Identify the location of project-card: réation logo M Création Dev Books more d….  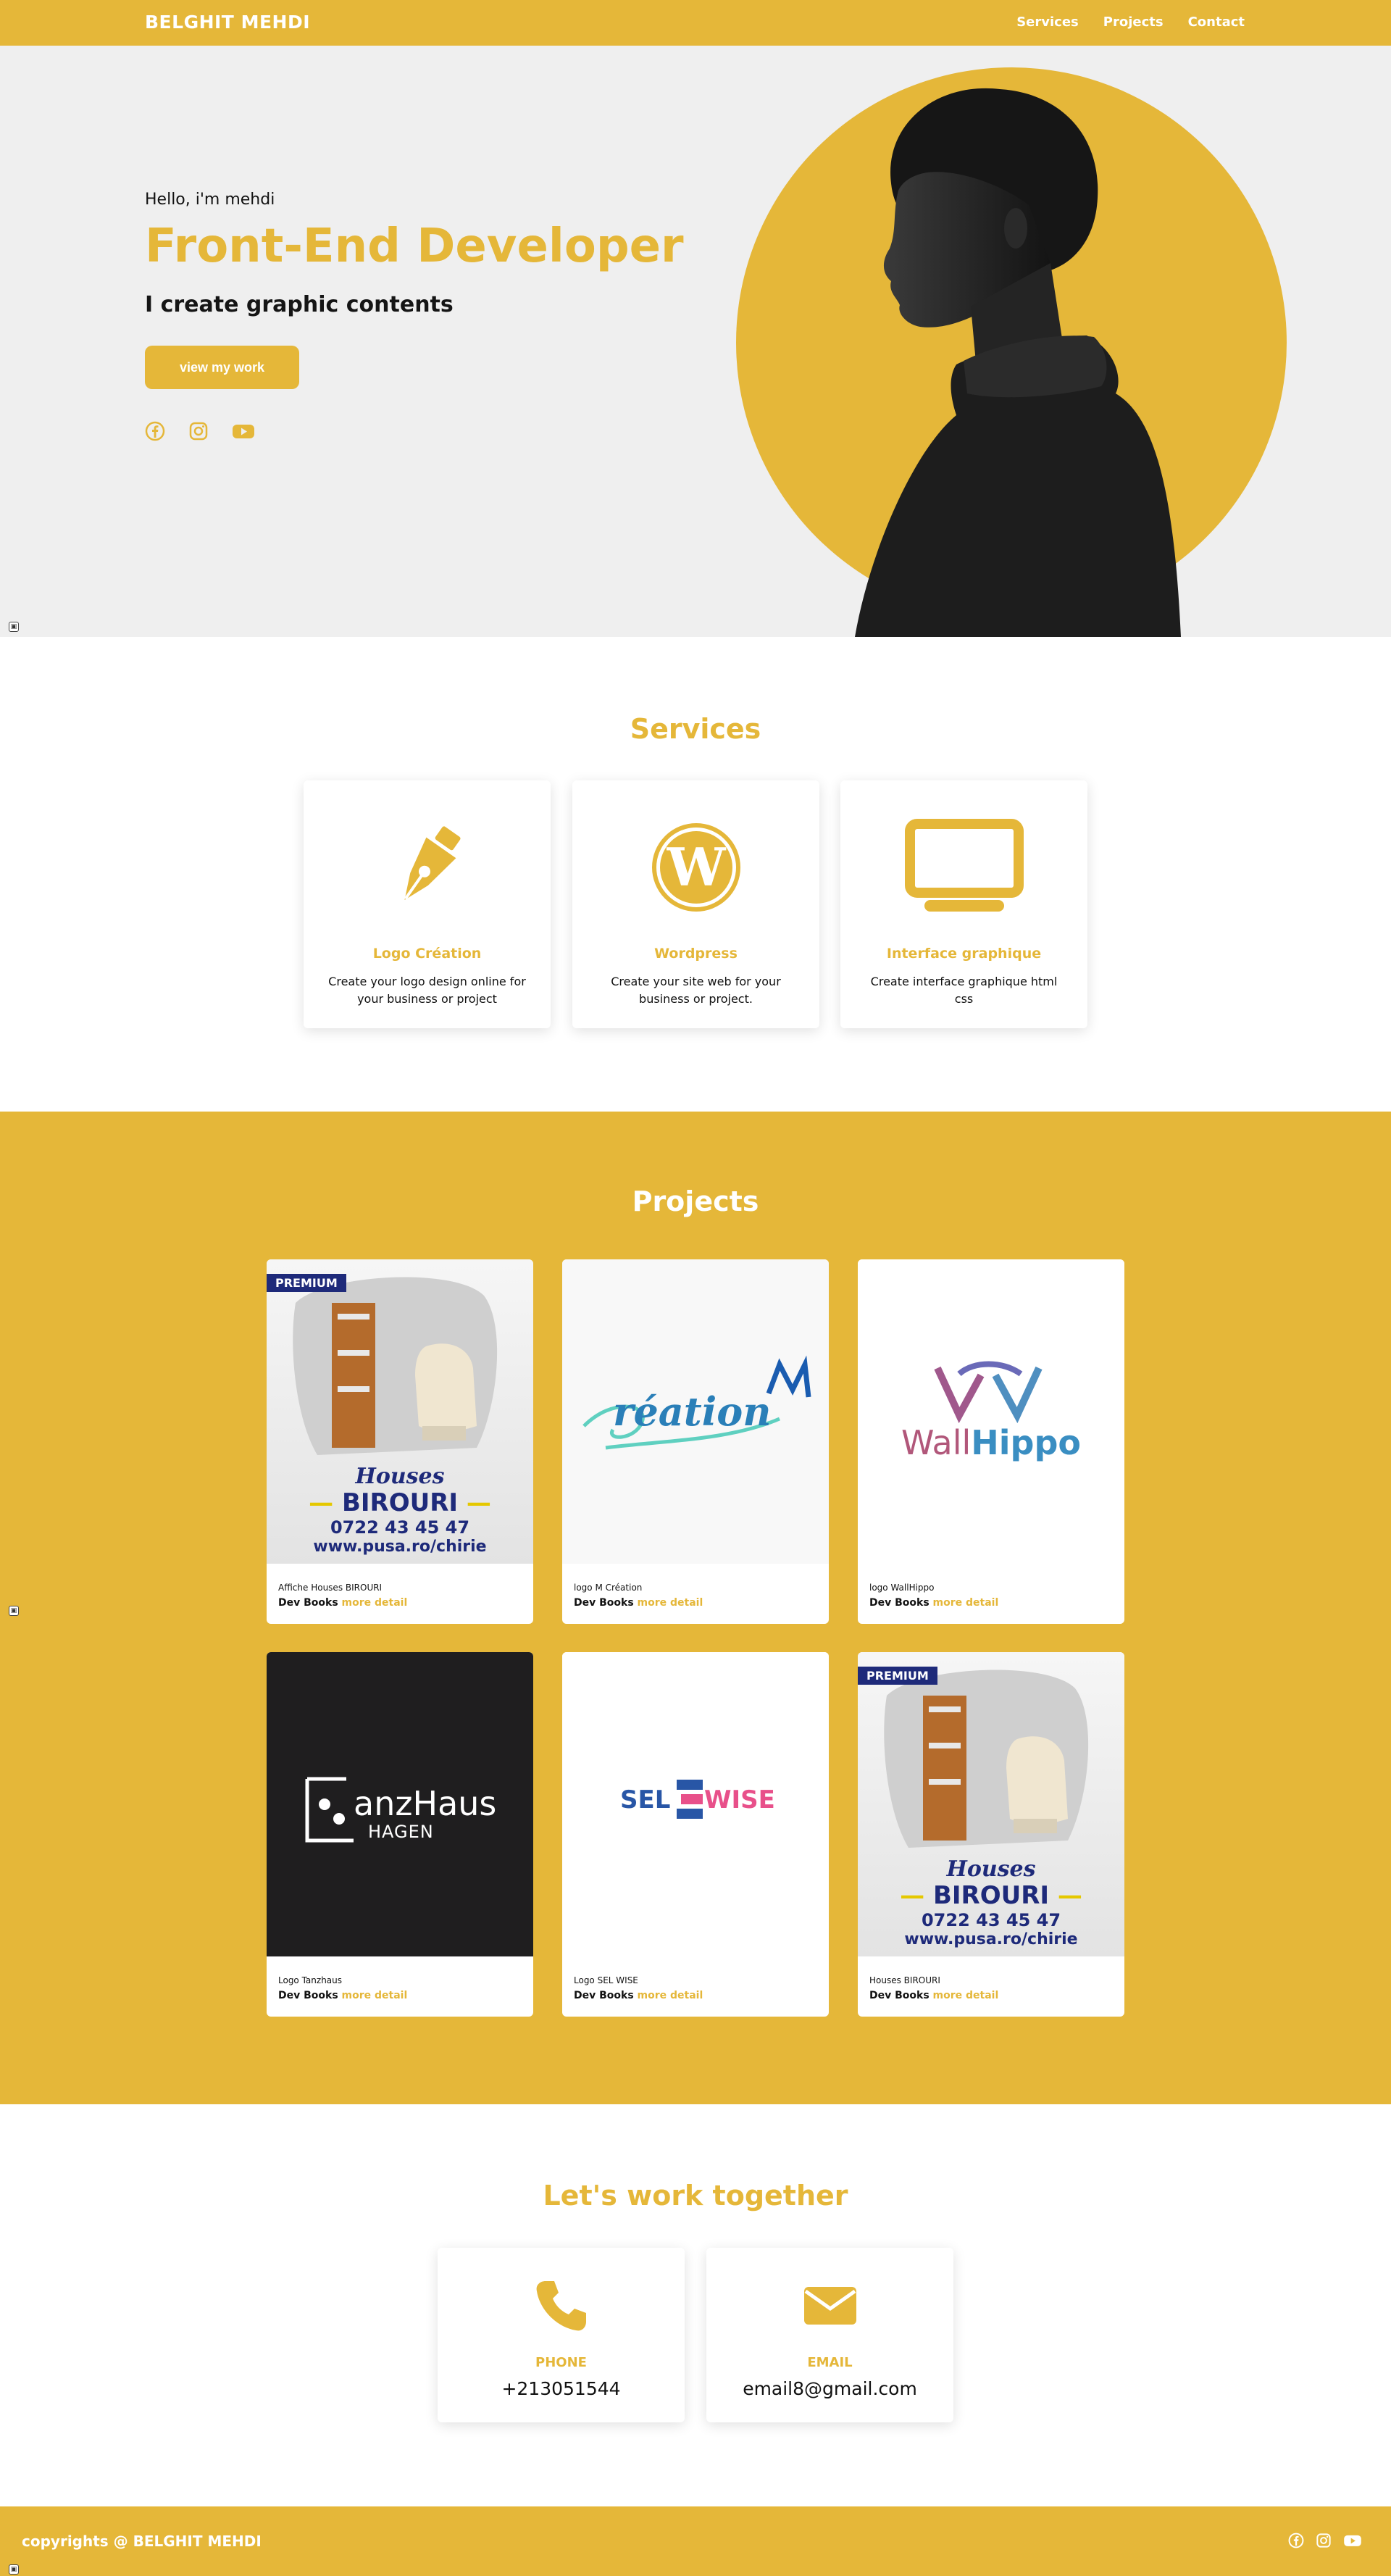
(696, 1441).